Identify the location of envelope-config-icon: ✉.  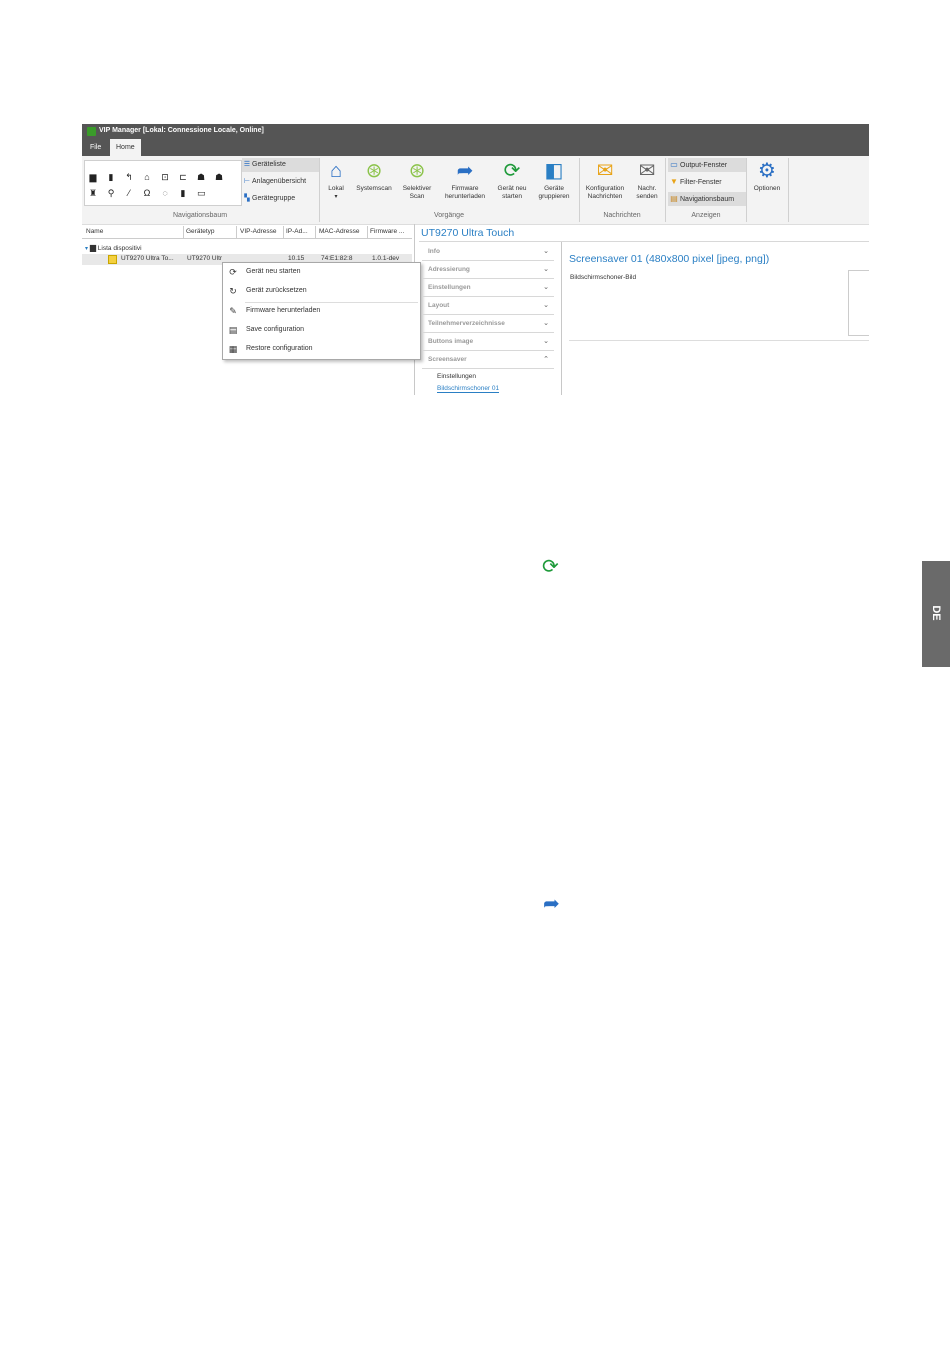
(605, 171).